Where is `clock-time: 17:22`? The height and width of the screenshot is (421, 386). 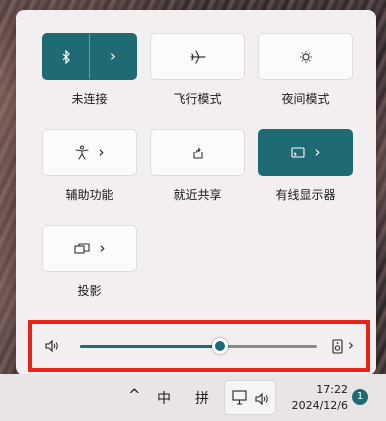
clock-time: 17:22 is located at coordinates (332, 389).